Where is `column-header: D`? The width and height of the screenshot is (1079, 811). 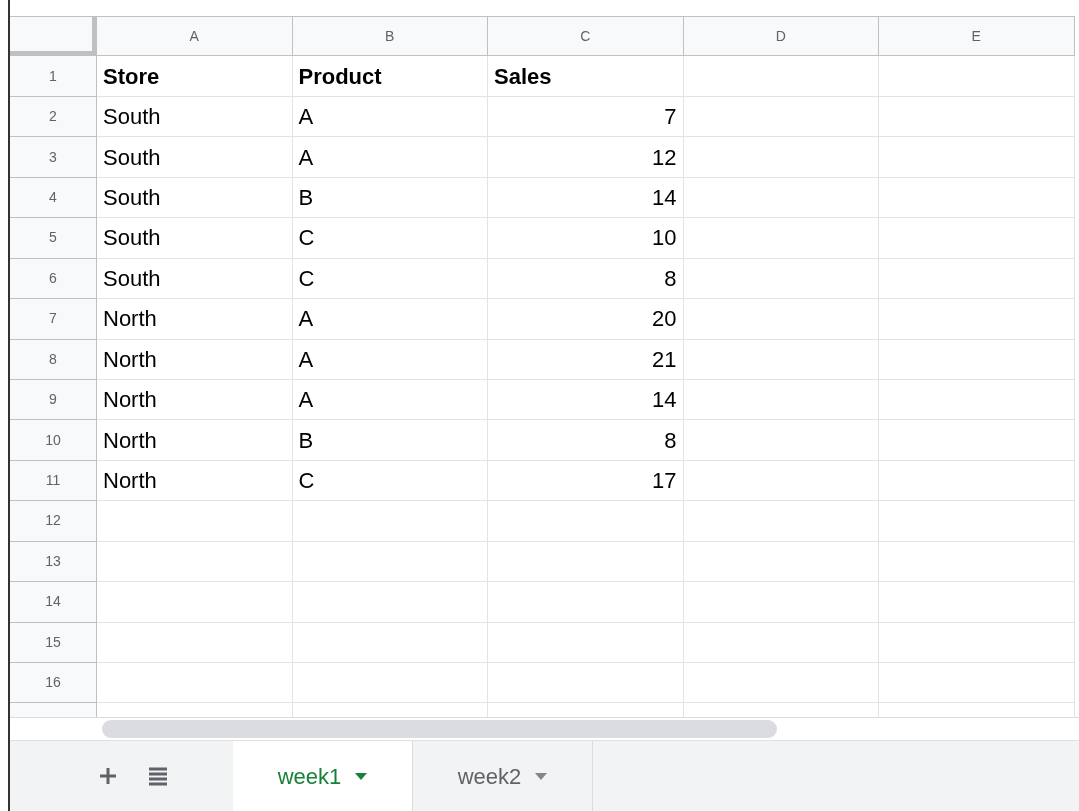
column-header: D is located at coordinates (781, 36).